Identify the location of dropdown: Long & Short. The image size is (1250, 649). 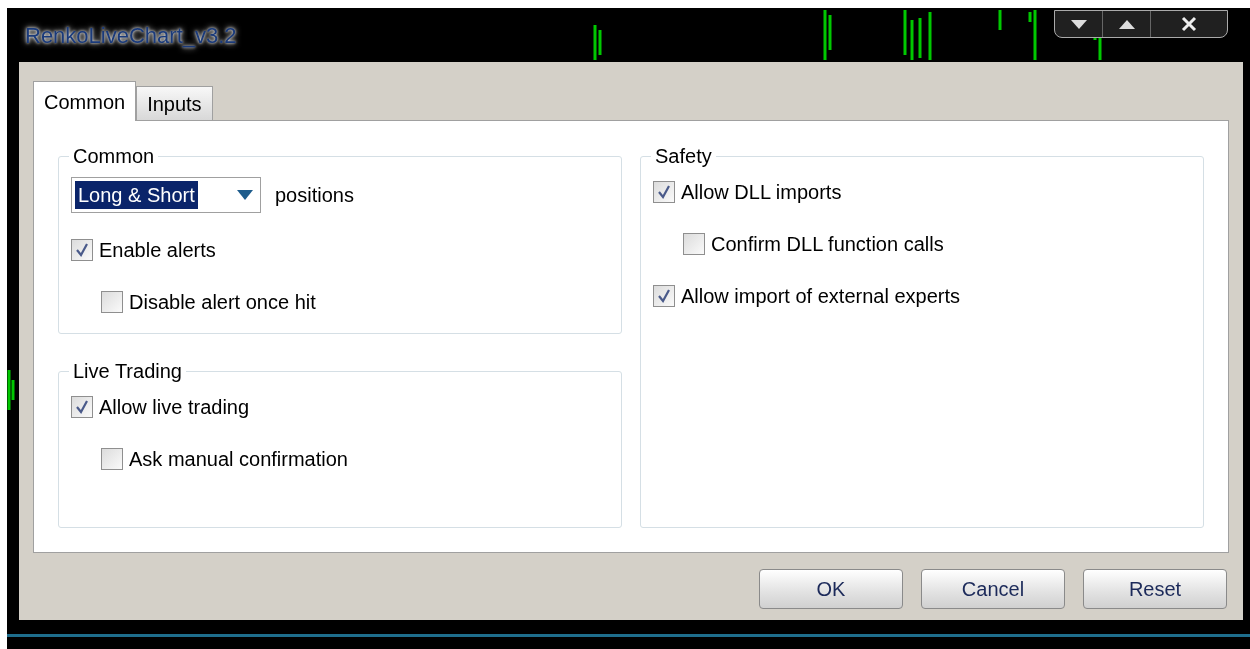
(166, 195).